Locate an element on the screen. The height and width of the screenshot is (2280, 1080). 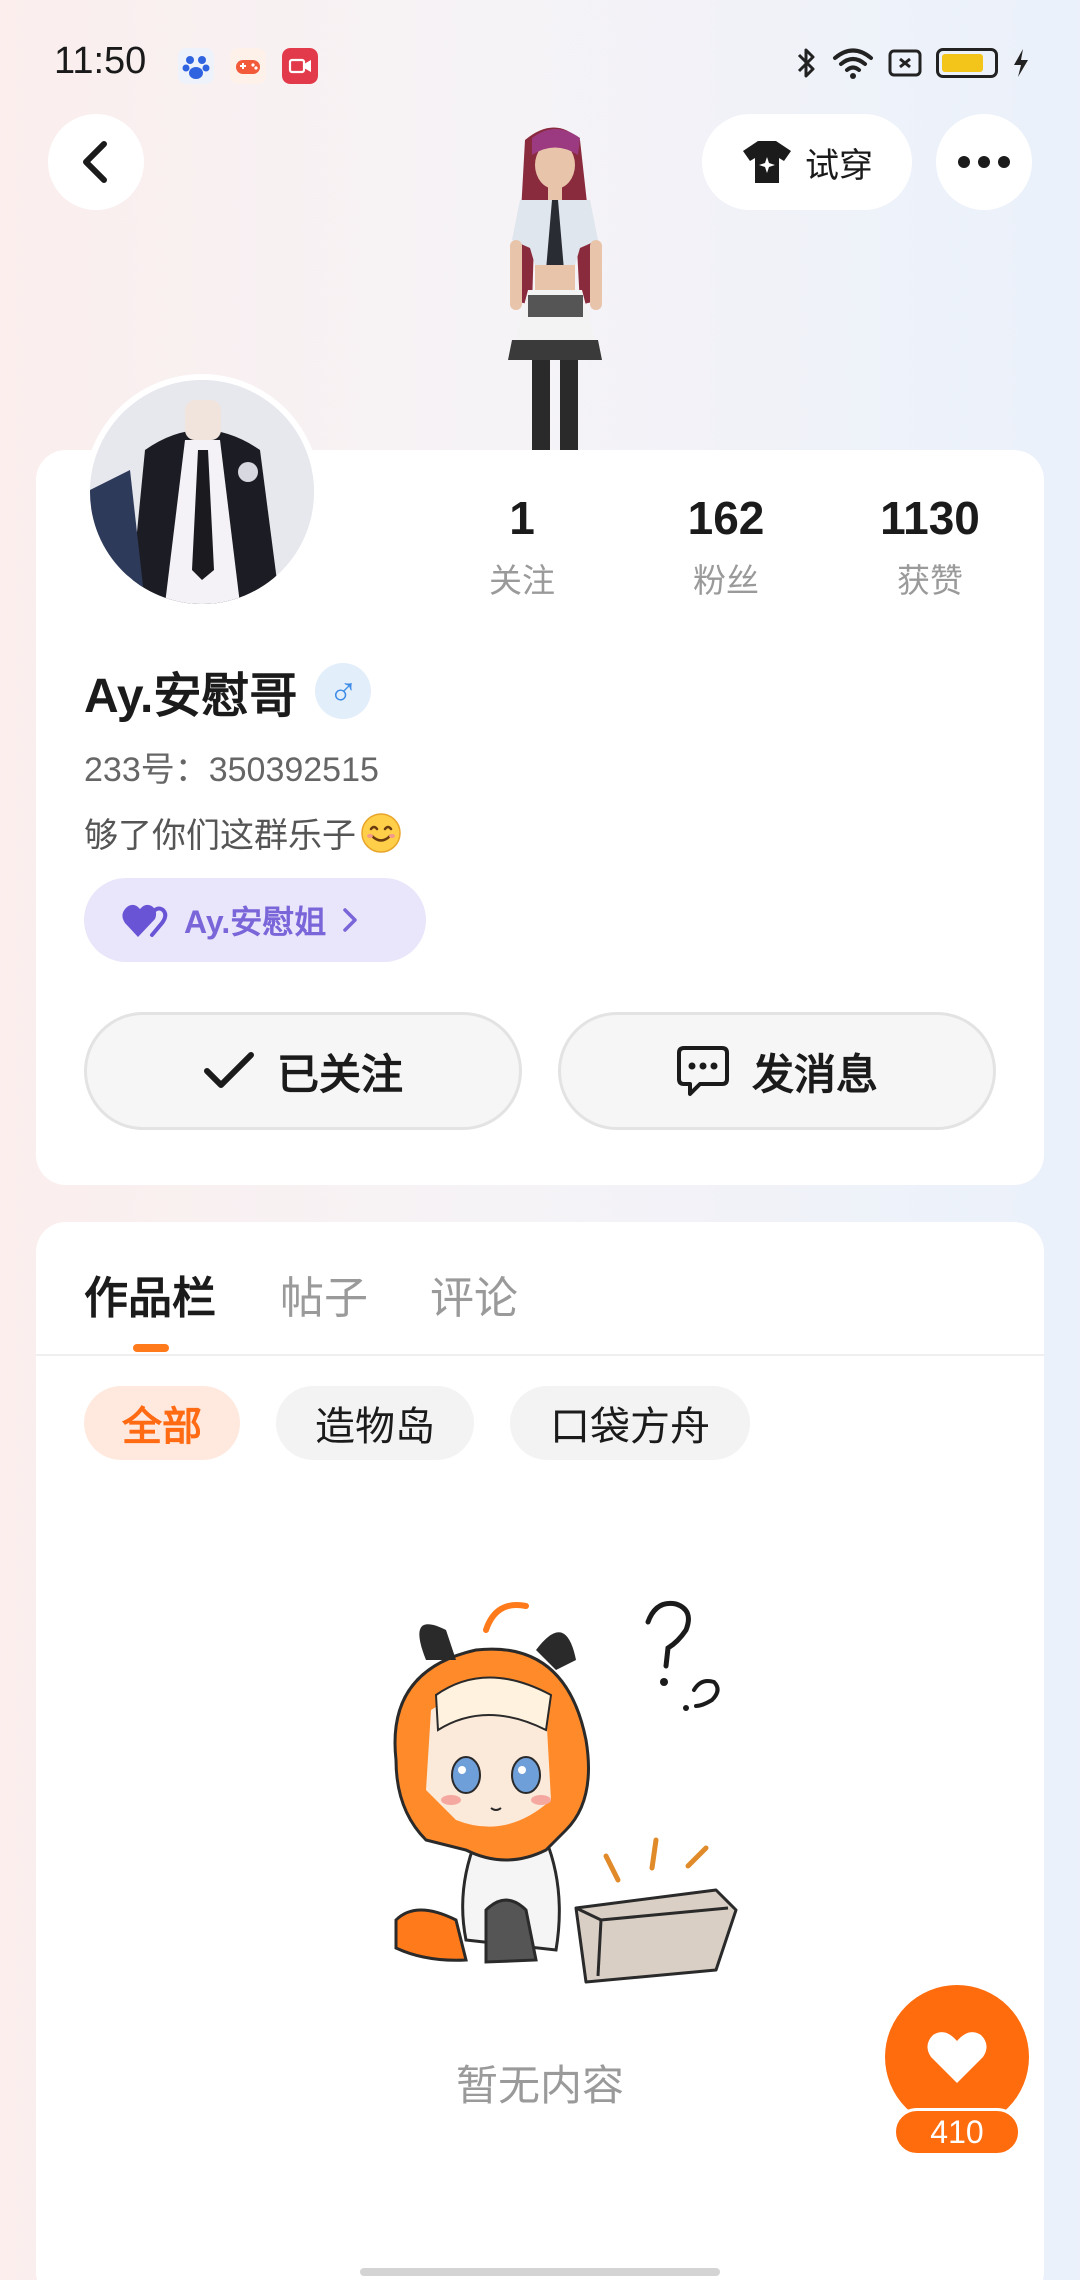
more-button is located at coordinates (984, 162).